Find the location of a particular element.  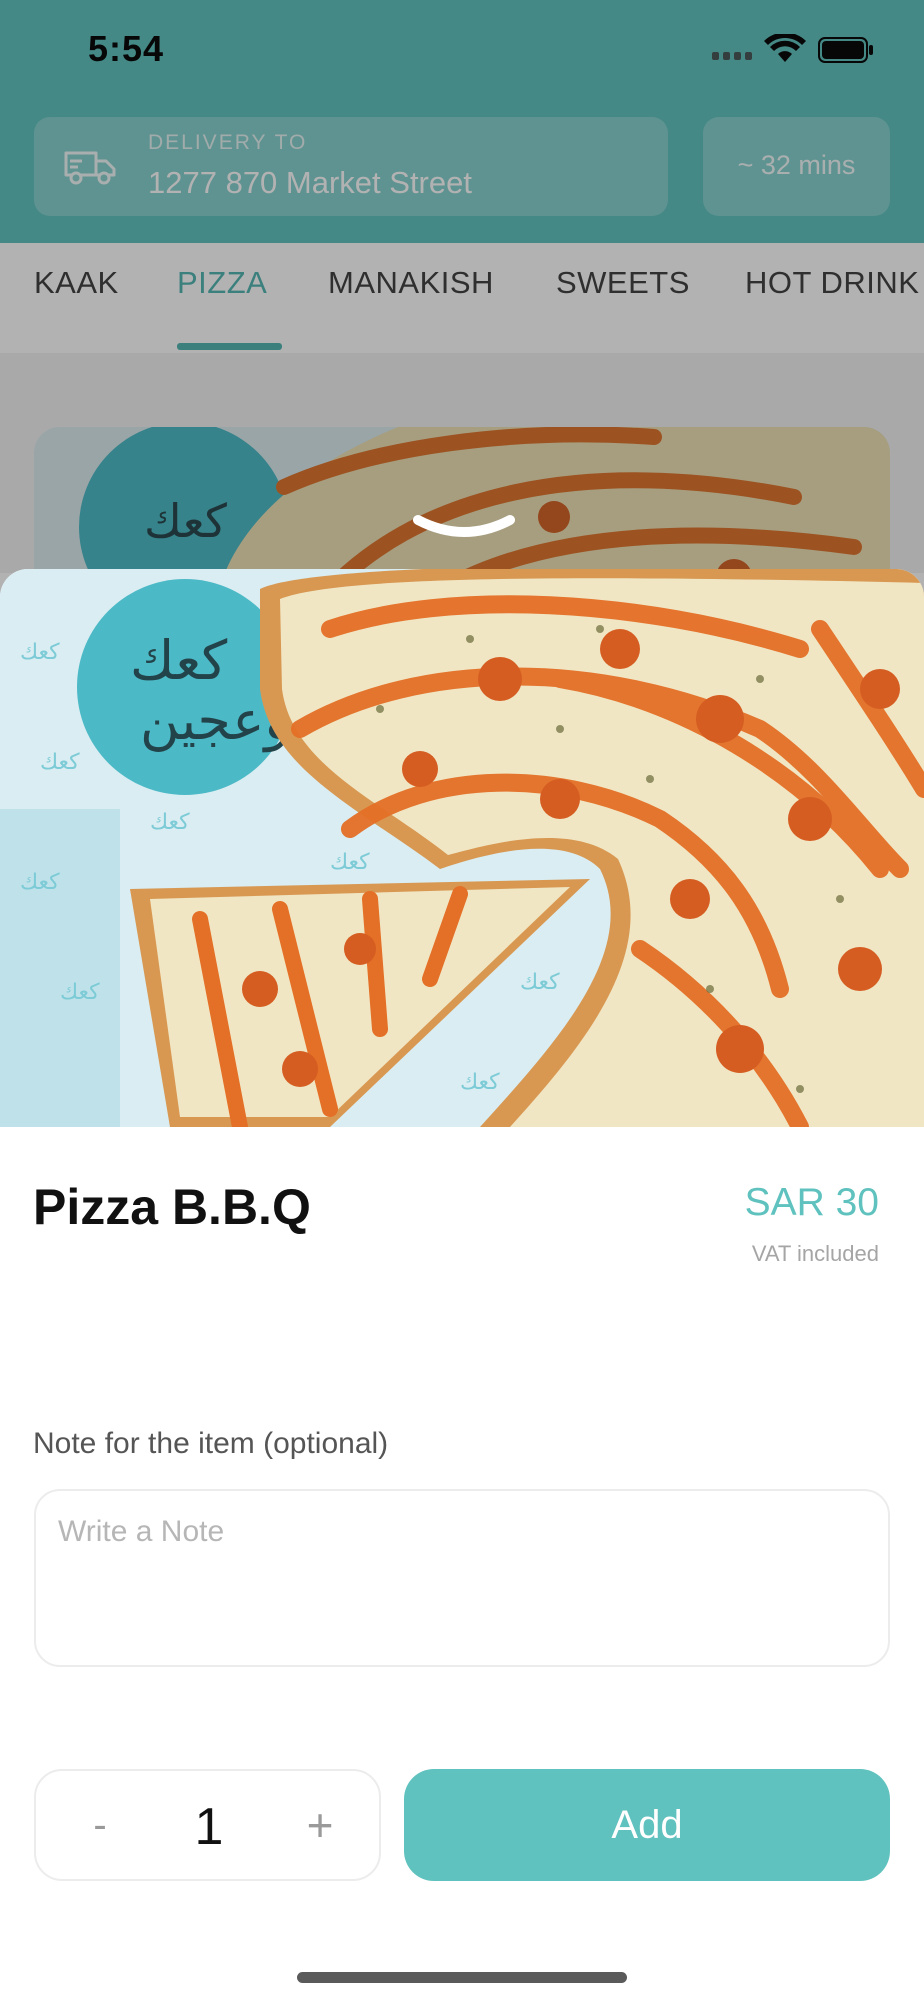

quantity-stepper: - 1 + is located at coordinates (207, 1825).